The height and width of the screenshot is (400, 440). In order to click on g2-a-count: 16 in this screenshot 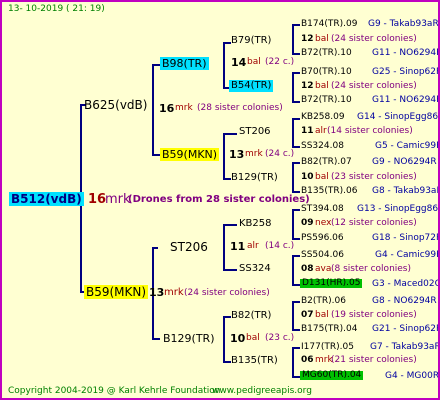, I will do `click(167, 108)`.